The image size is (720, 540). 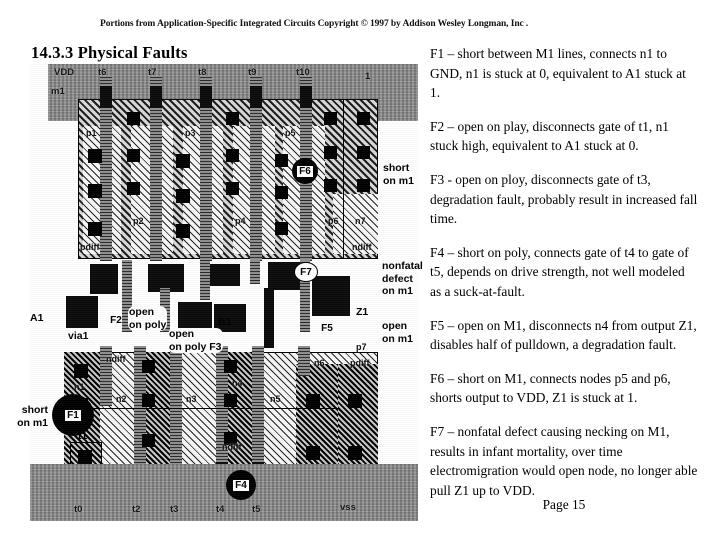 I want to click on fault-marker-F1-label: F1, so click(x=73, y=415).